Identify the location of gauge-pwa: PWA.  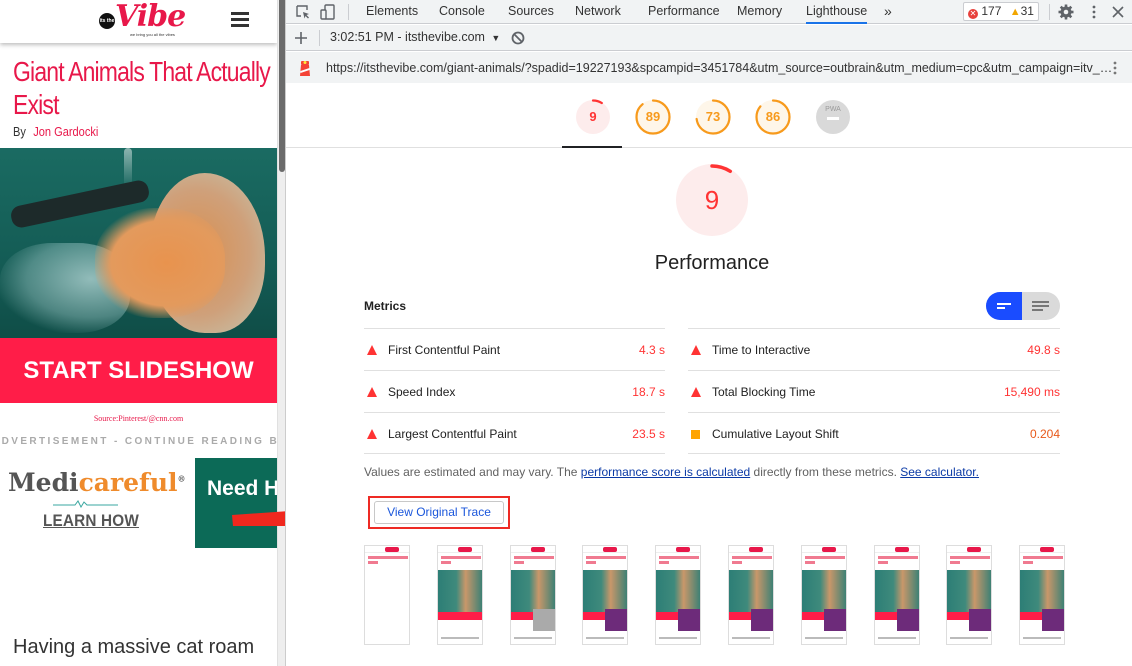
(833, 117).